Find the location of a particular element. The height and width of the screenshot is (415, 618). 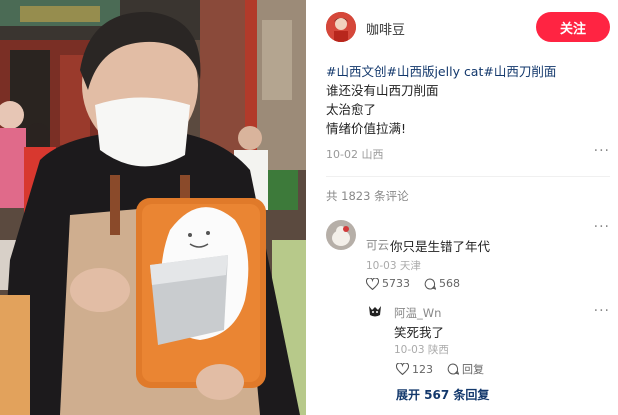

commenter-name: 可云 is located at coordinates (377, 245).